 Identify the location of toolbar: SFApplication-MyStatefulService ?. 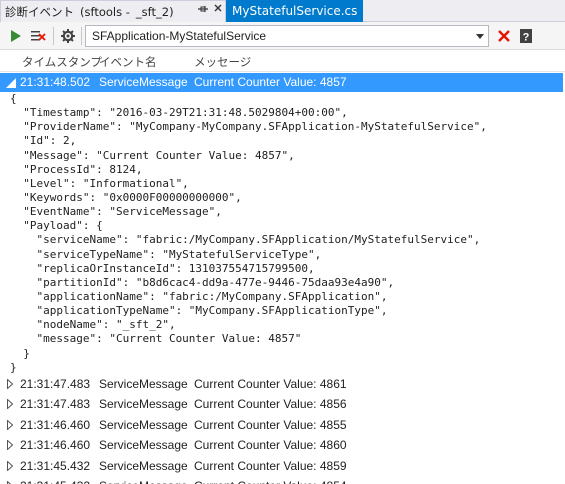
(282, 36).